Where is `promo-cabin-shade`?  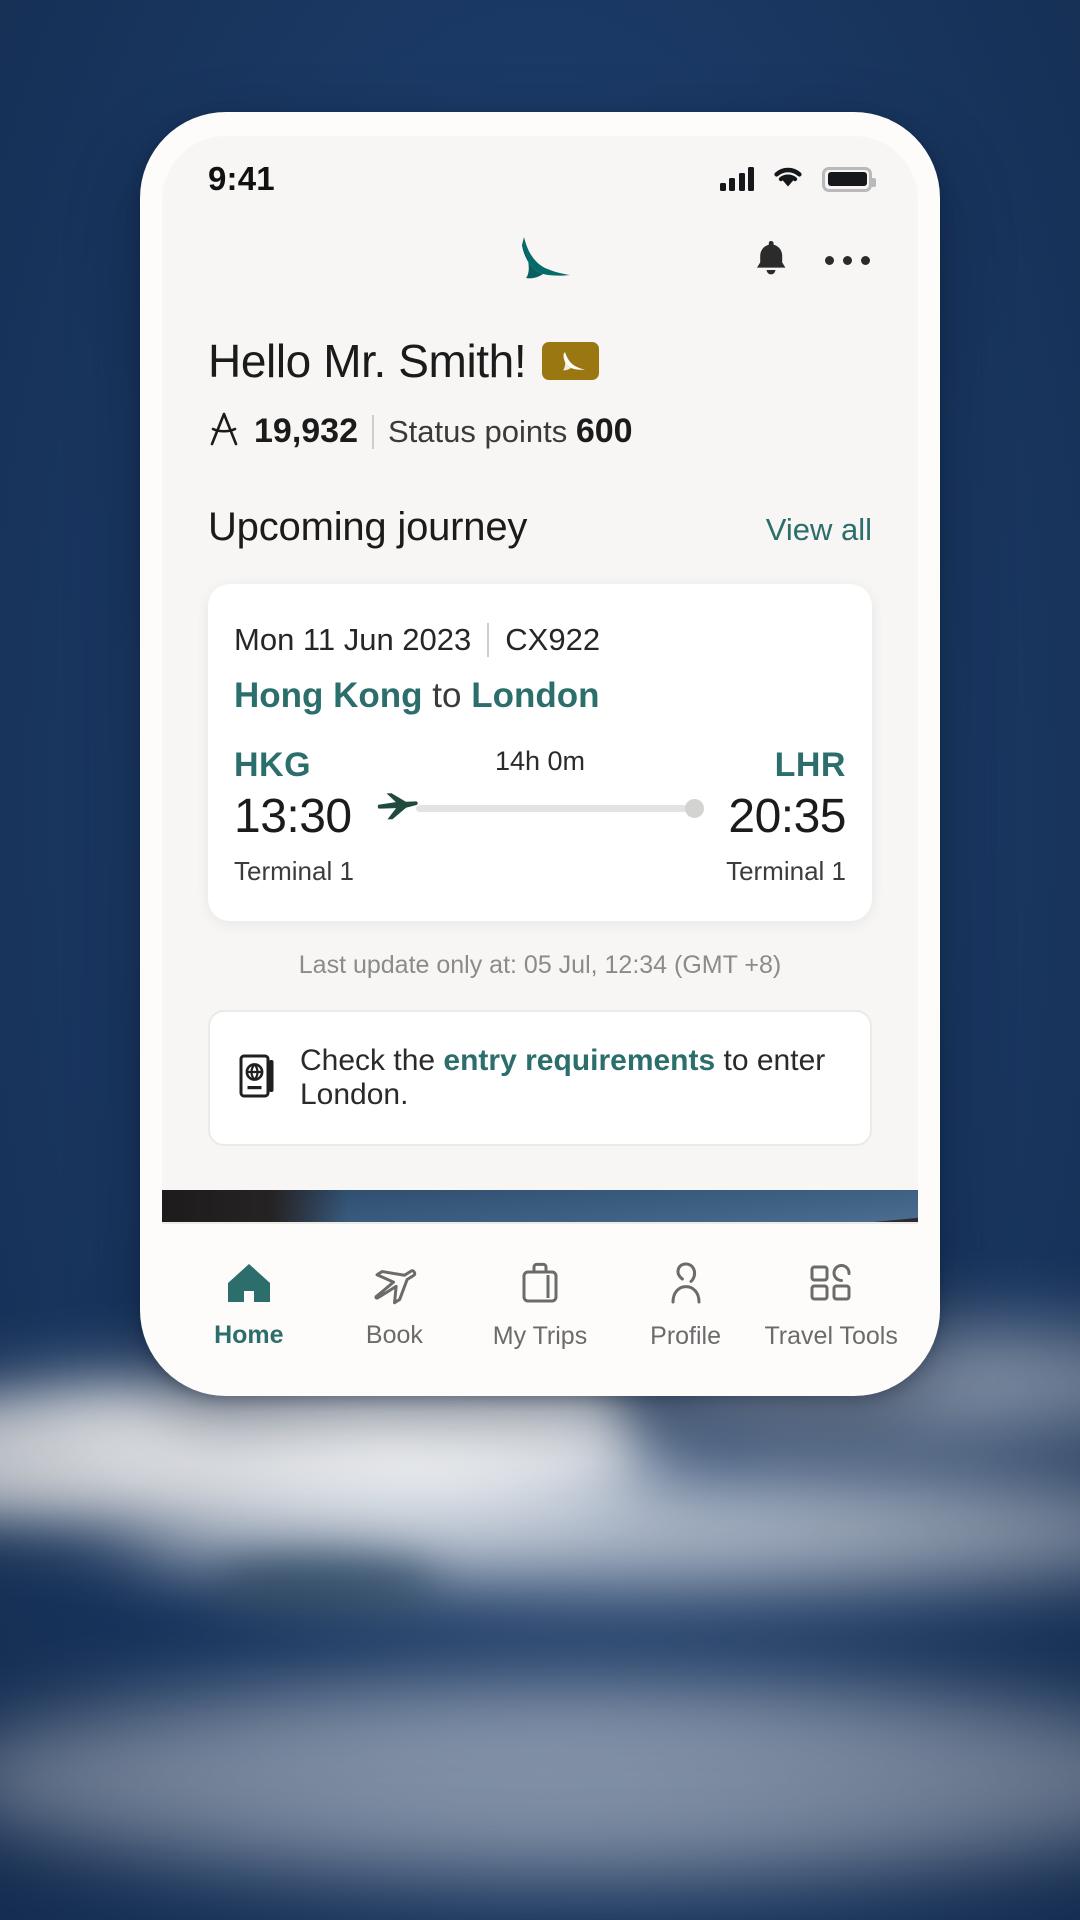 promo-cabin-shade is located at coordinates (254, 1206).